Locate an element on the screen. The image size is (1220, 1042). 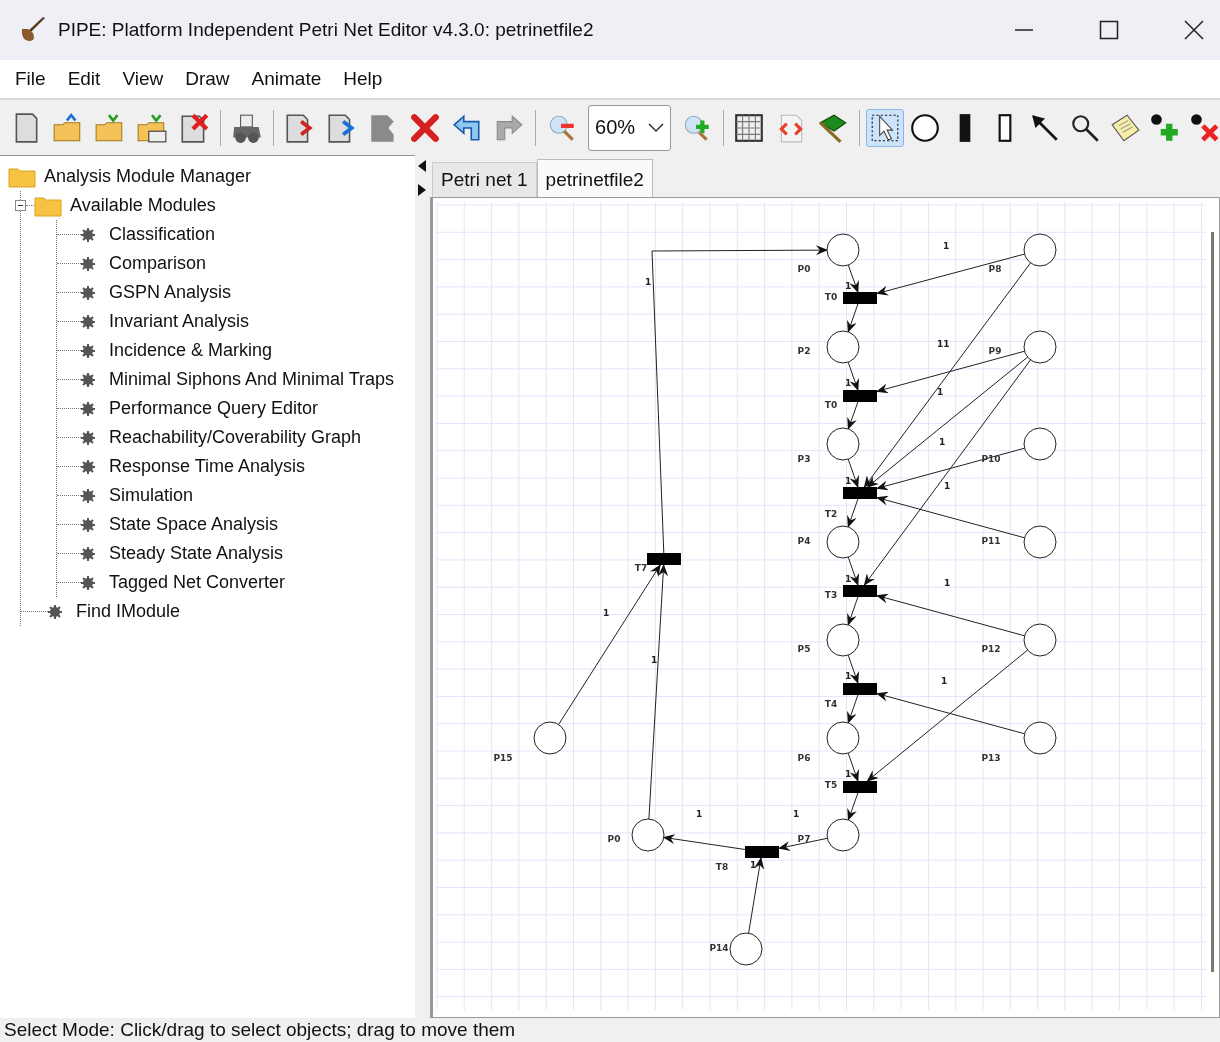
tree-item: Simulation is located at coordinates (151, 495).